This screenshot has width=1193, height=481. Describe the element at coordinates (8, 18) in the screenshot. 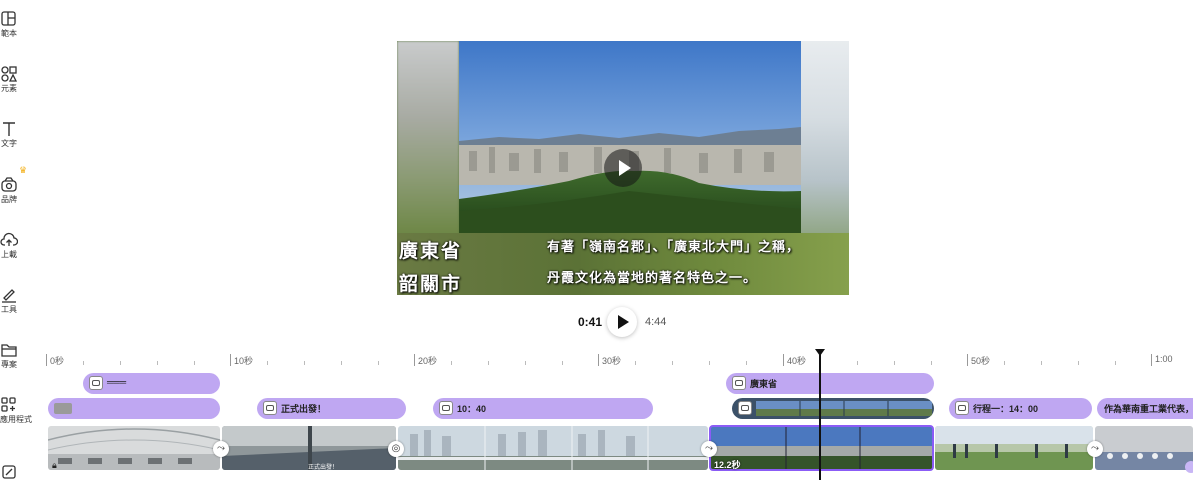

I see `template-icon` at that location.